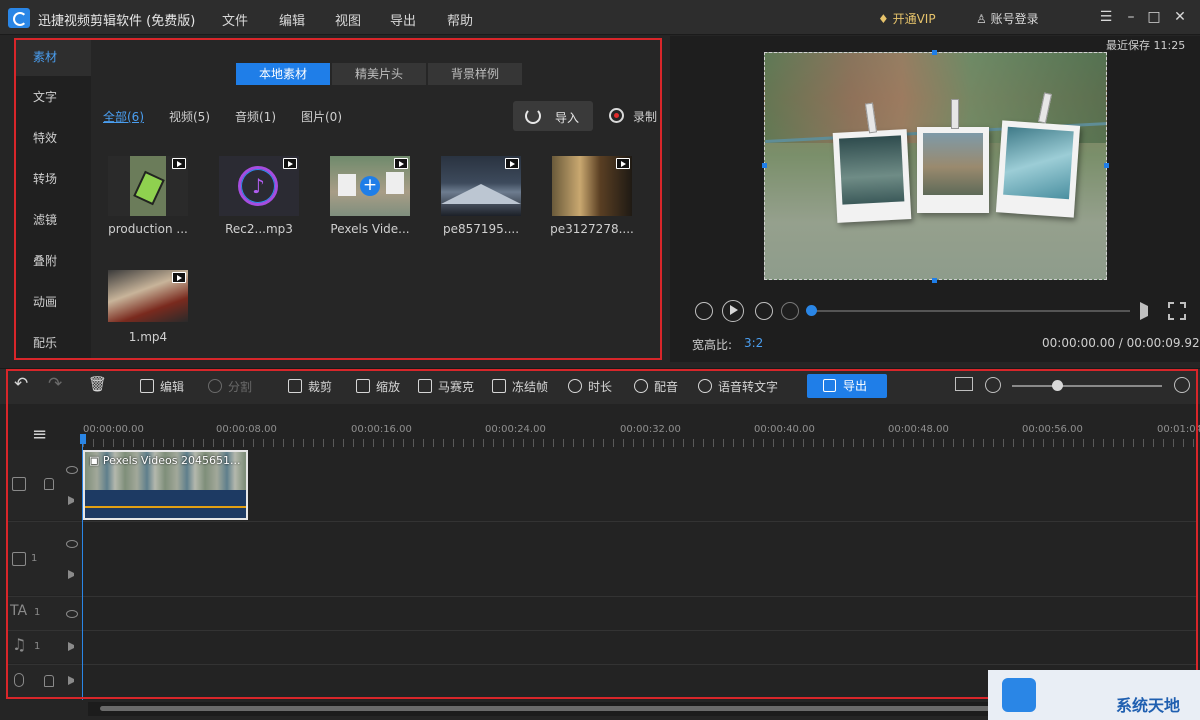 The image size is (1200, 720). I want to click on record-icon, so click(616, 115).